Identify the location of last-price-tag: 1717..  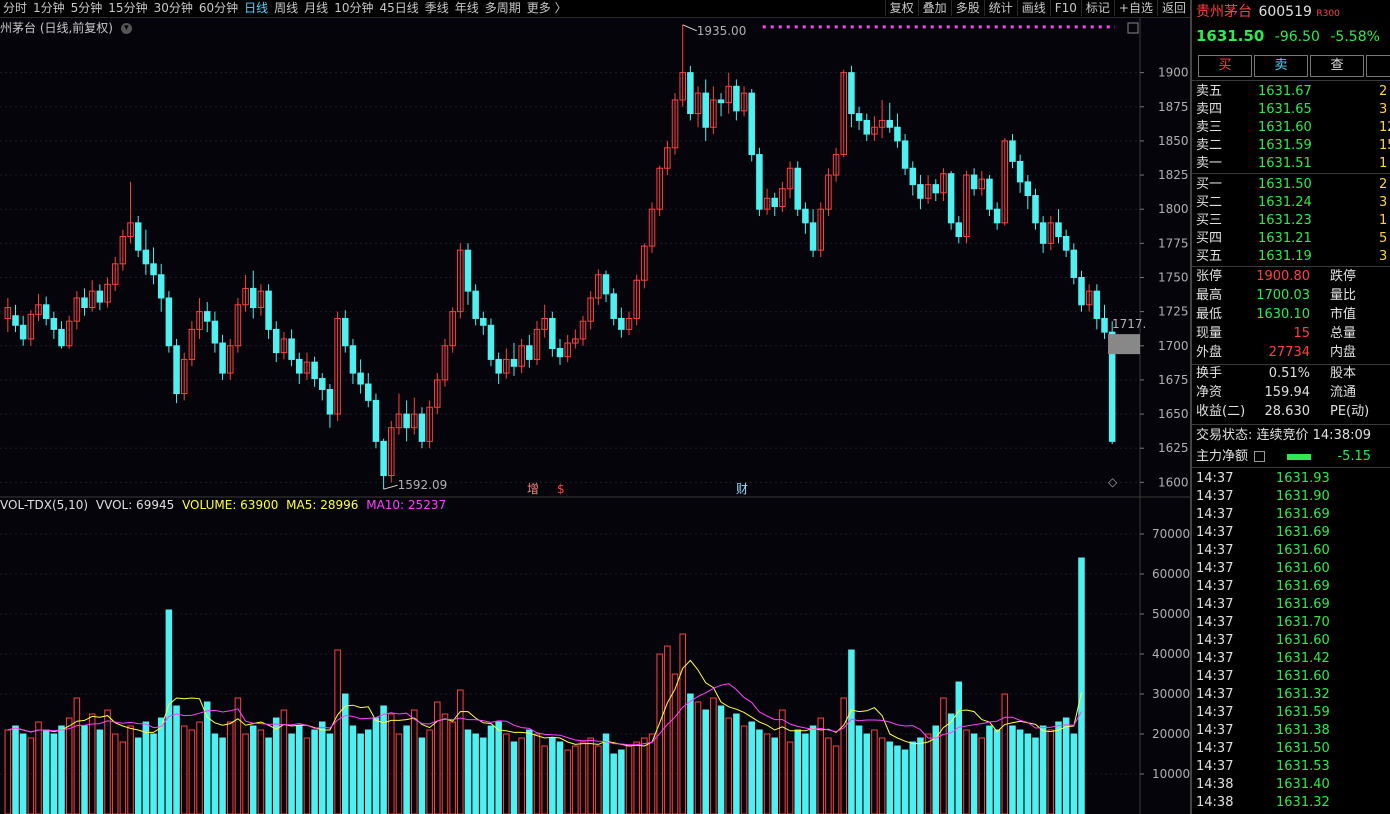
(1129, 324).